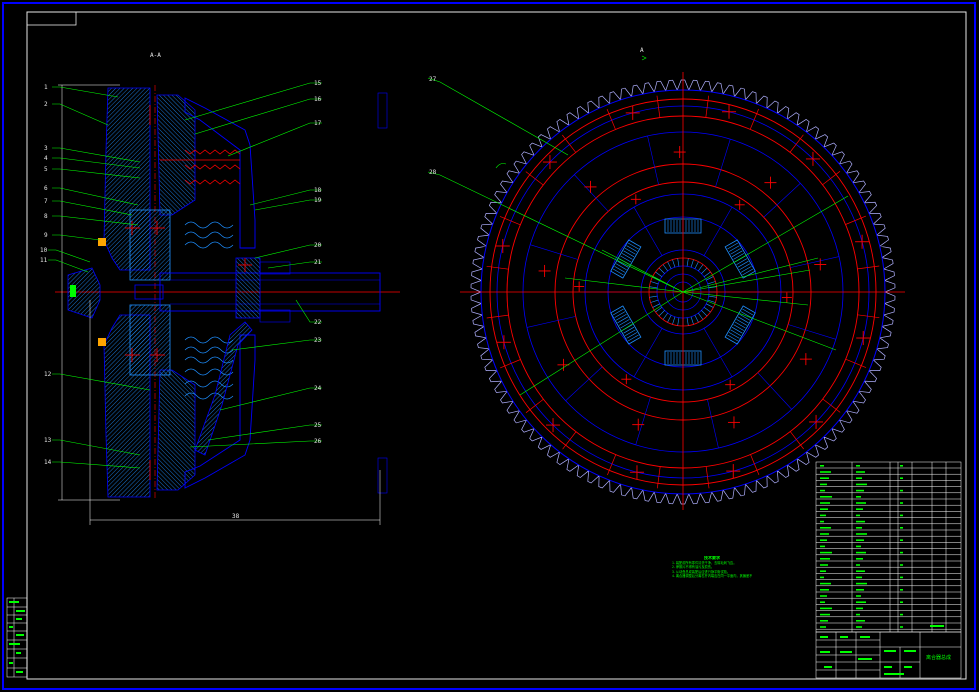 The height and width of the screenshot is (692, 979). What do you see at coordinates (318, 322) in the screenshot?
I see `callout-label: 22` at bounding box center [318, 322].